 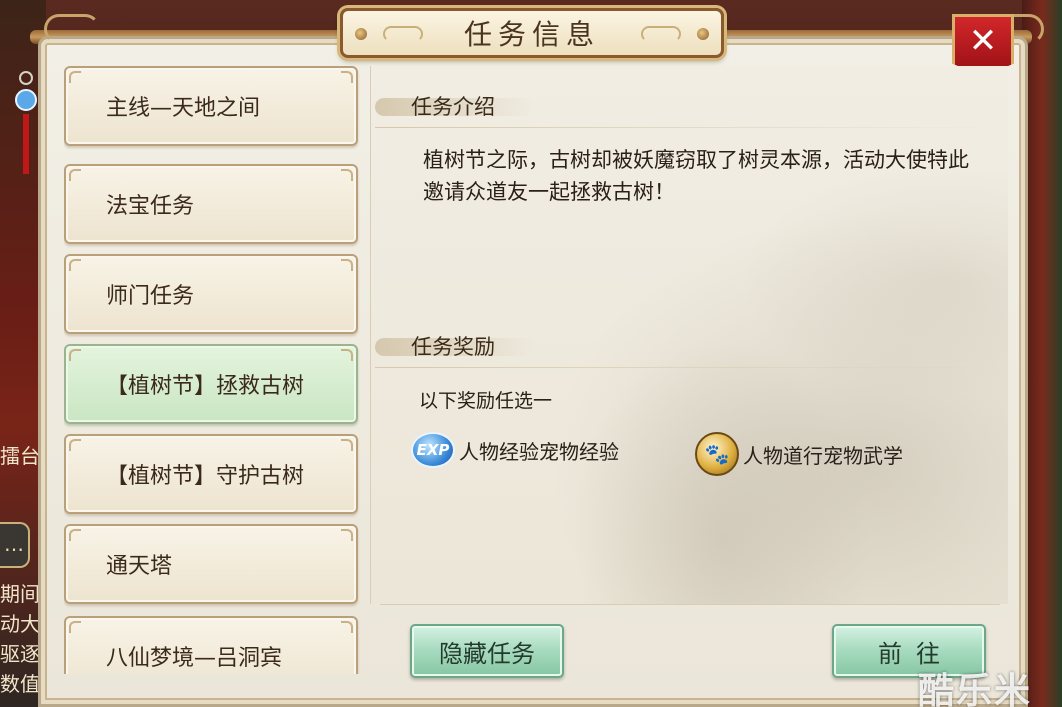 What do you see at coordinates (975, 689) in the screenshot?
I see `watermark: 酷乐米` at bounding box center [975, 689].